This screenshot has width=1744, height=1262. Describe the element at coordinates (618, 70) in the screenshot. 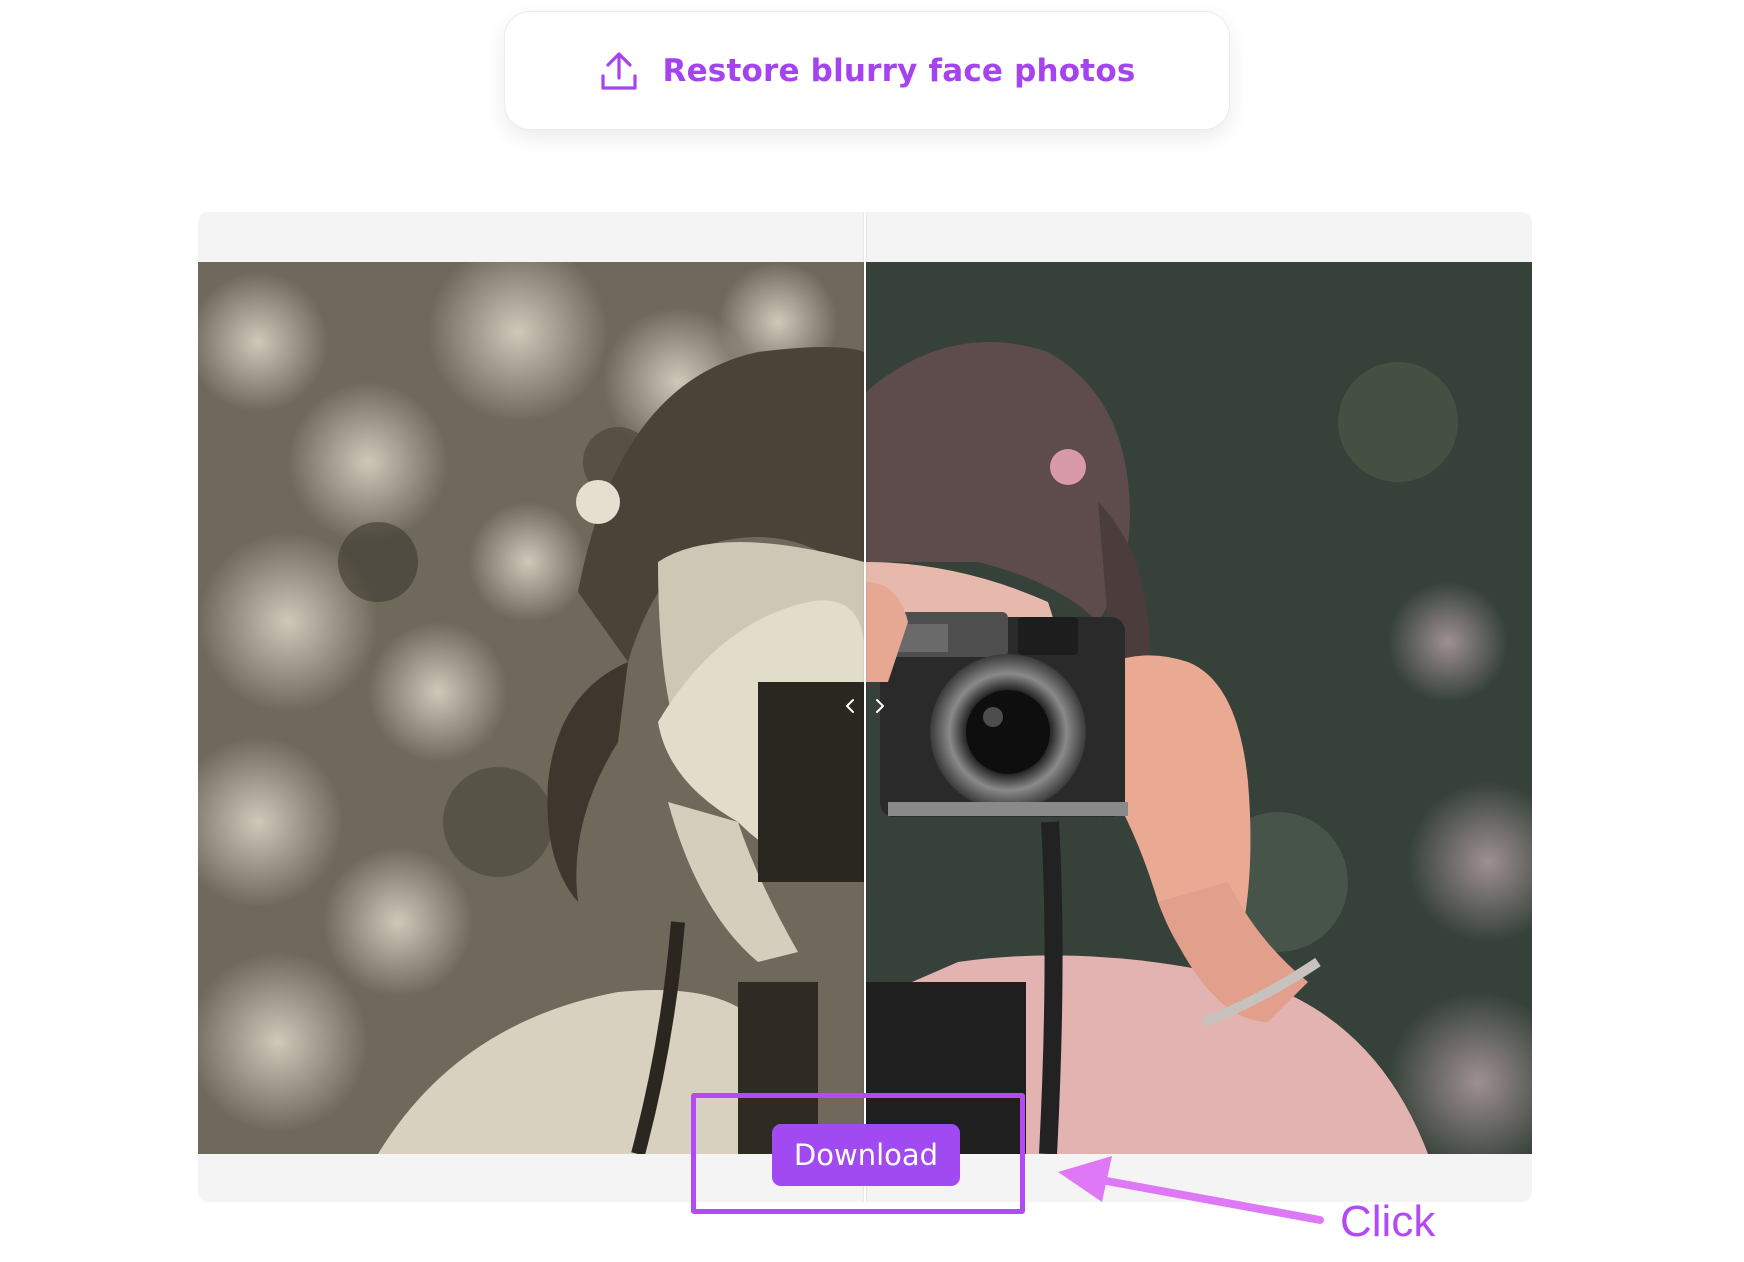

I see `upload-icon` at that location.